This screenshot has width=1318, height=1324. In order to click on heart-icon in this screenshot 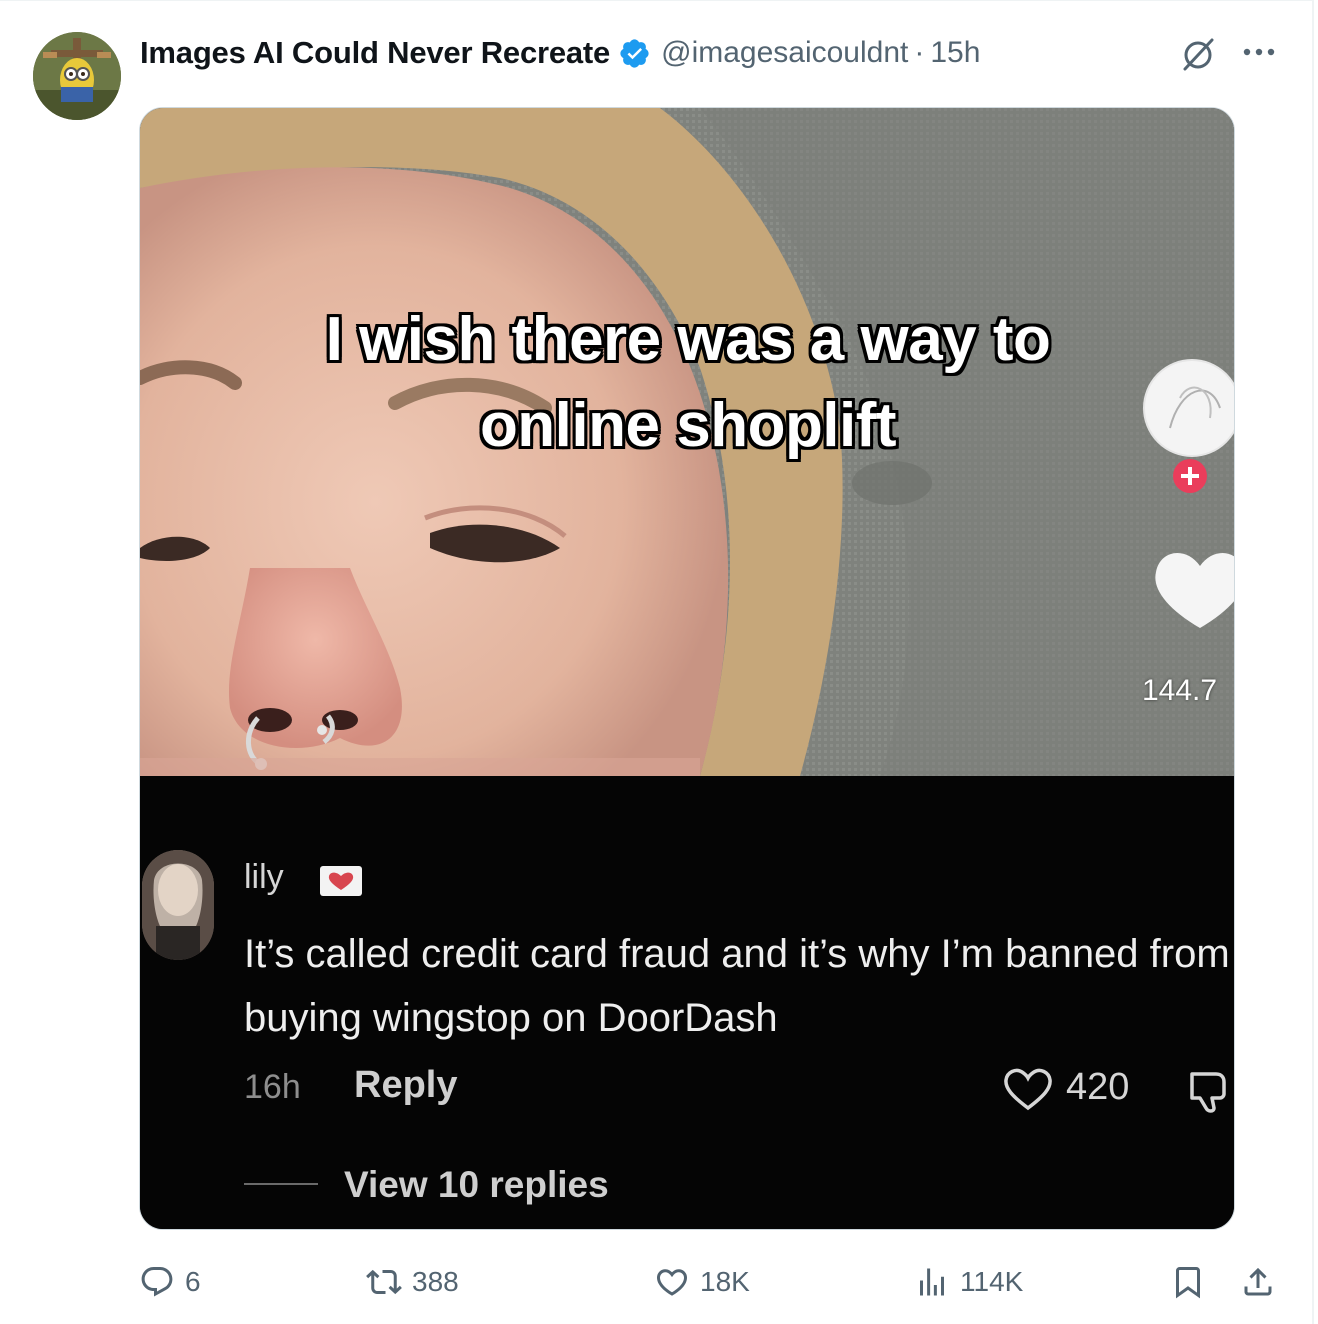, I will do `click(1028, 1089)`.